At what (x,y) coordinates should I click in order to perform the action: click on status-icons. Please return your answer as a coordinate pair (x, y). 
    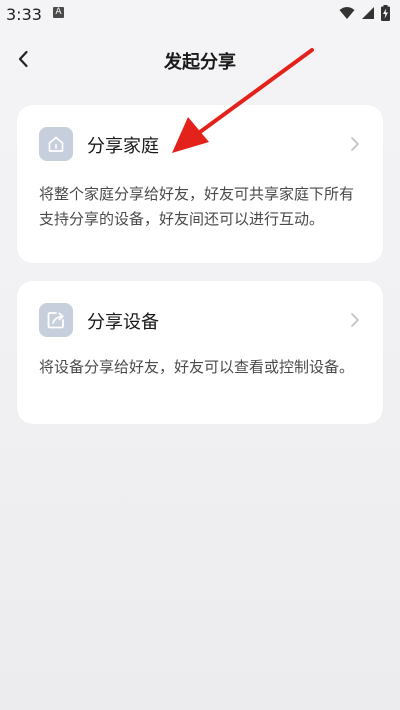
    Looking at the image, I should click on (364, 13).